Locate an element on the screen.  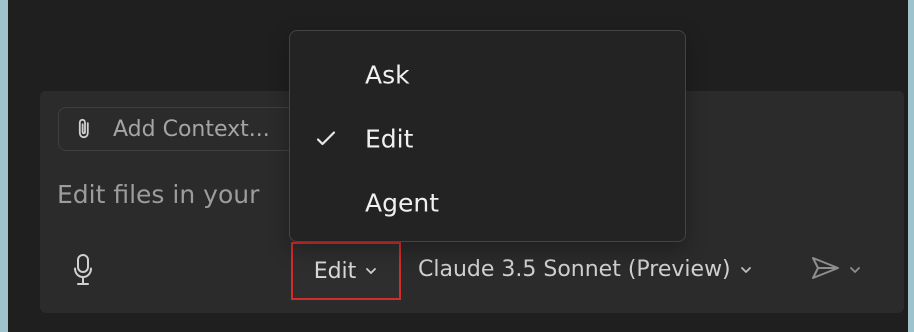
menu-item-edit: Edit is located at coordinates (487, 139).